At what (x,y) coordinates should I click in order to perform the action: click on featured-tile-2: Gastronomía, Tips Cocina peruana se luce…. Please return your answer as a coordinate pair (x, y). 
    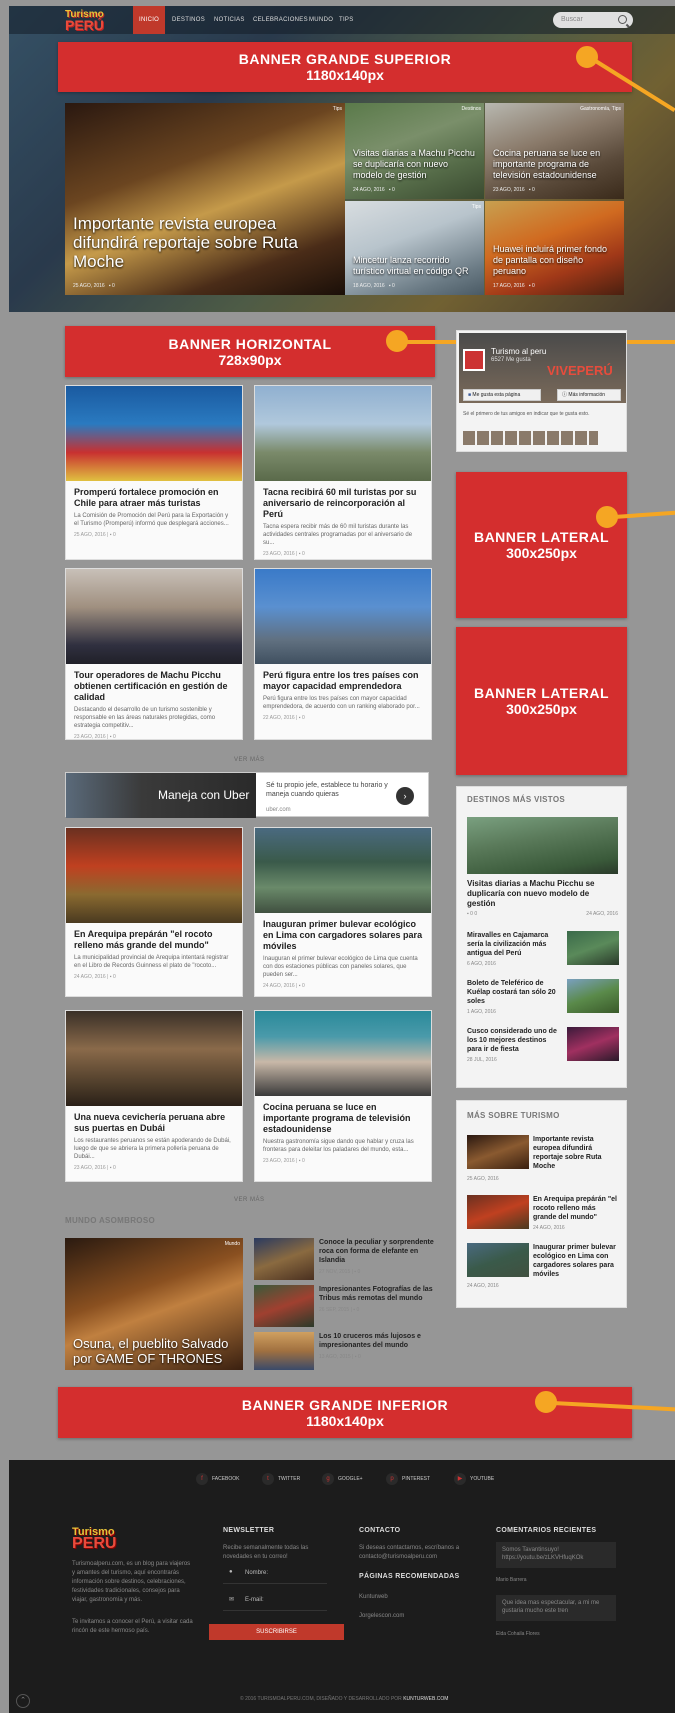
    Looking at the image, I should click on (554, 151).